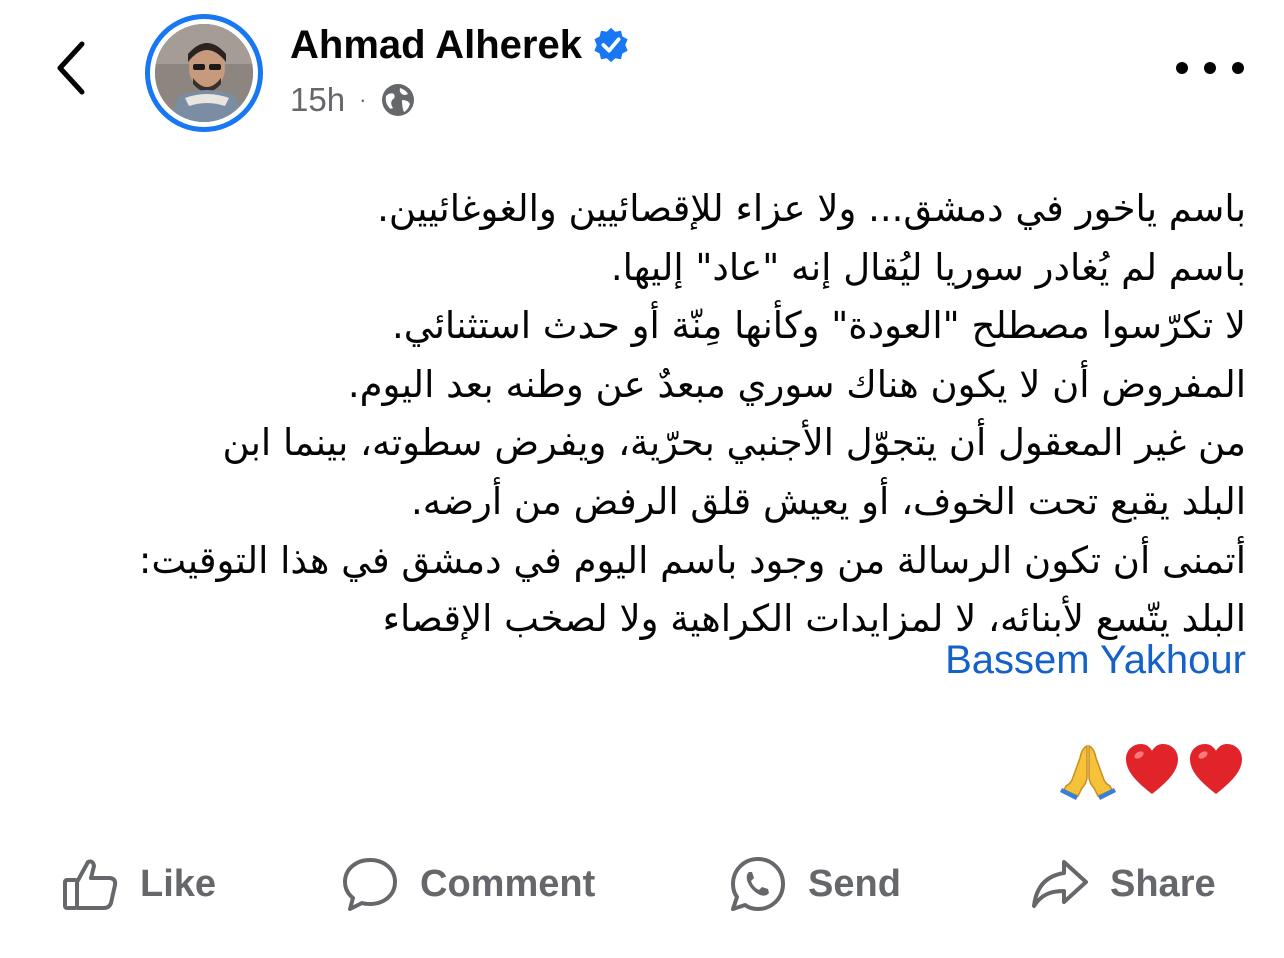  I want to click on comment-button: Comment, so click(467, 884).